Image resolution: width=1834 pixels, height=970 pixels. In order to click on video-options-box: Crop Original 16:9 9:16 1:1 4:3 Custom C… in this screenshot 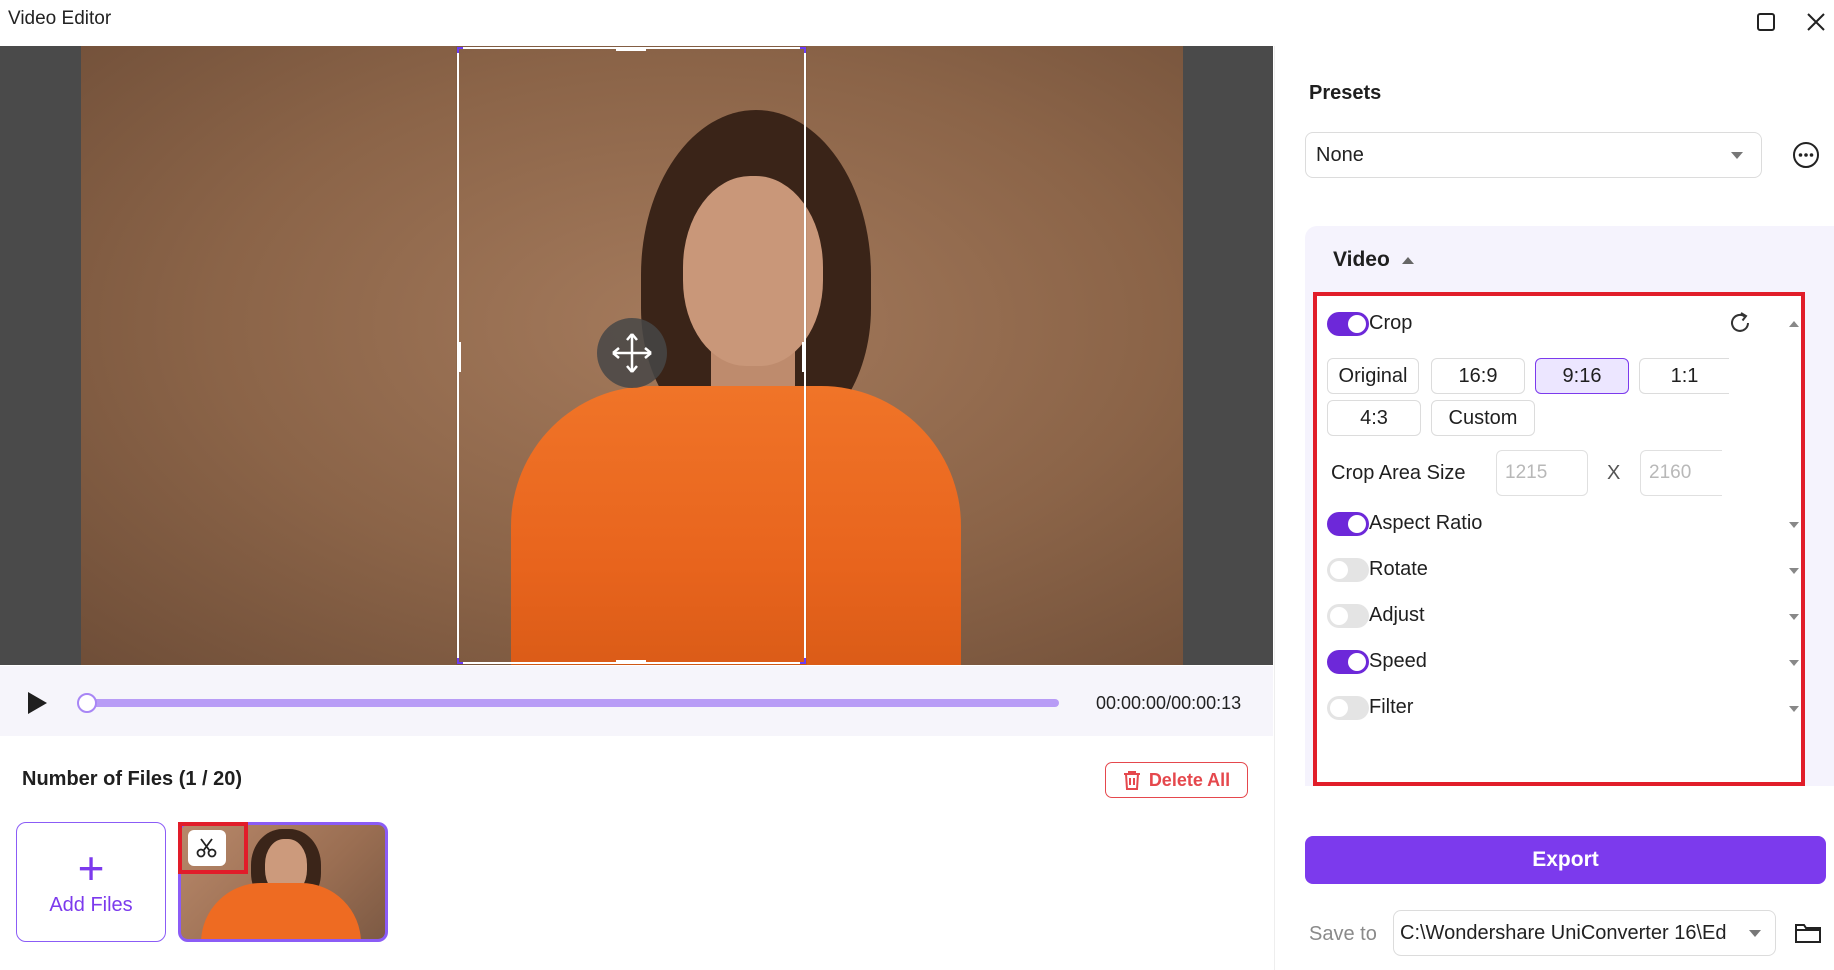, I will do `click(1559, 539)`.